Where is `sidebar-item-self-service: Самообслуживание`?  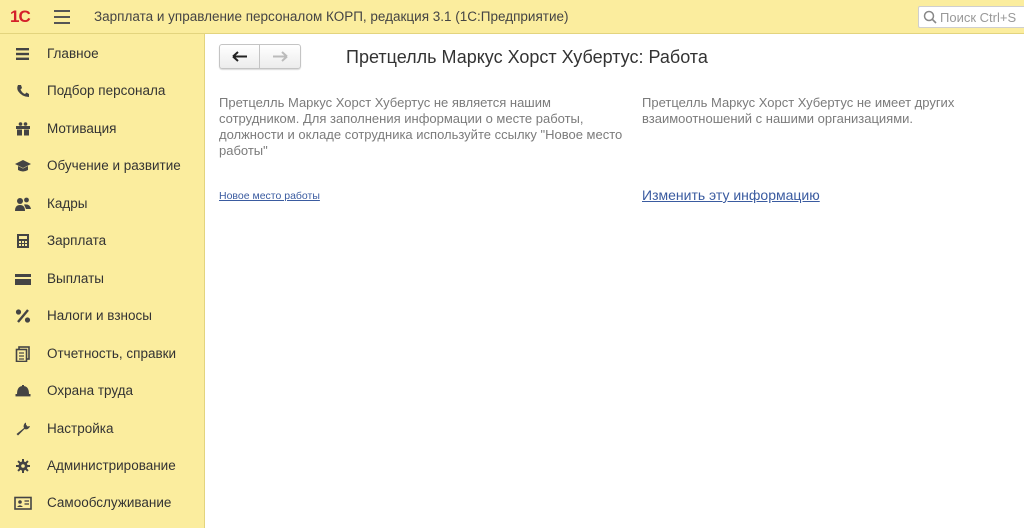
sidebar-item-self-service: Самообслуживание is located at coordinates (102, 503).